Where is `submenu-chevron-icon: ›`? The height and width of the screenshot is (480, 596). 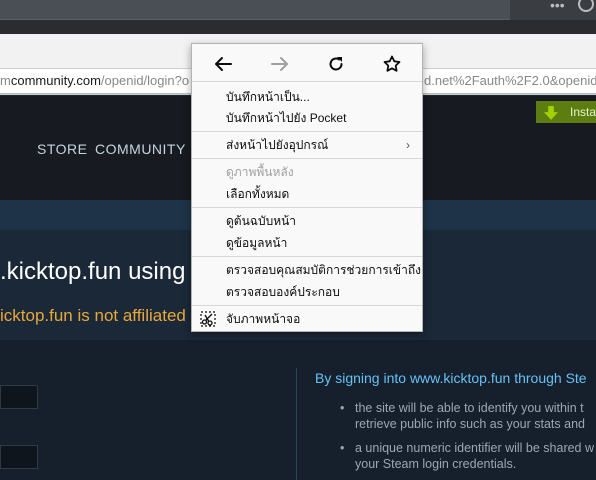
submenu-chevron-icon: › is located at coordinates (408, 145).